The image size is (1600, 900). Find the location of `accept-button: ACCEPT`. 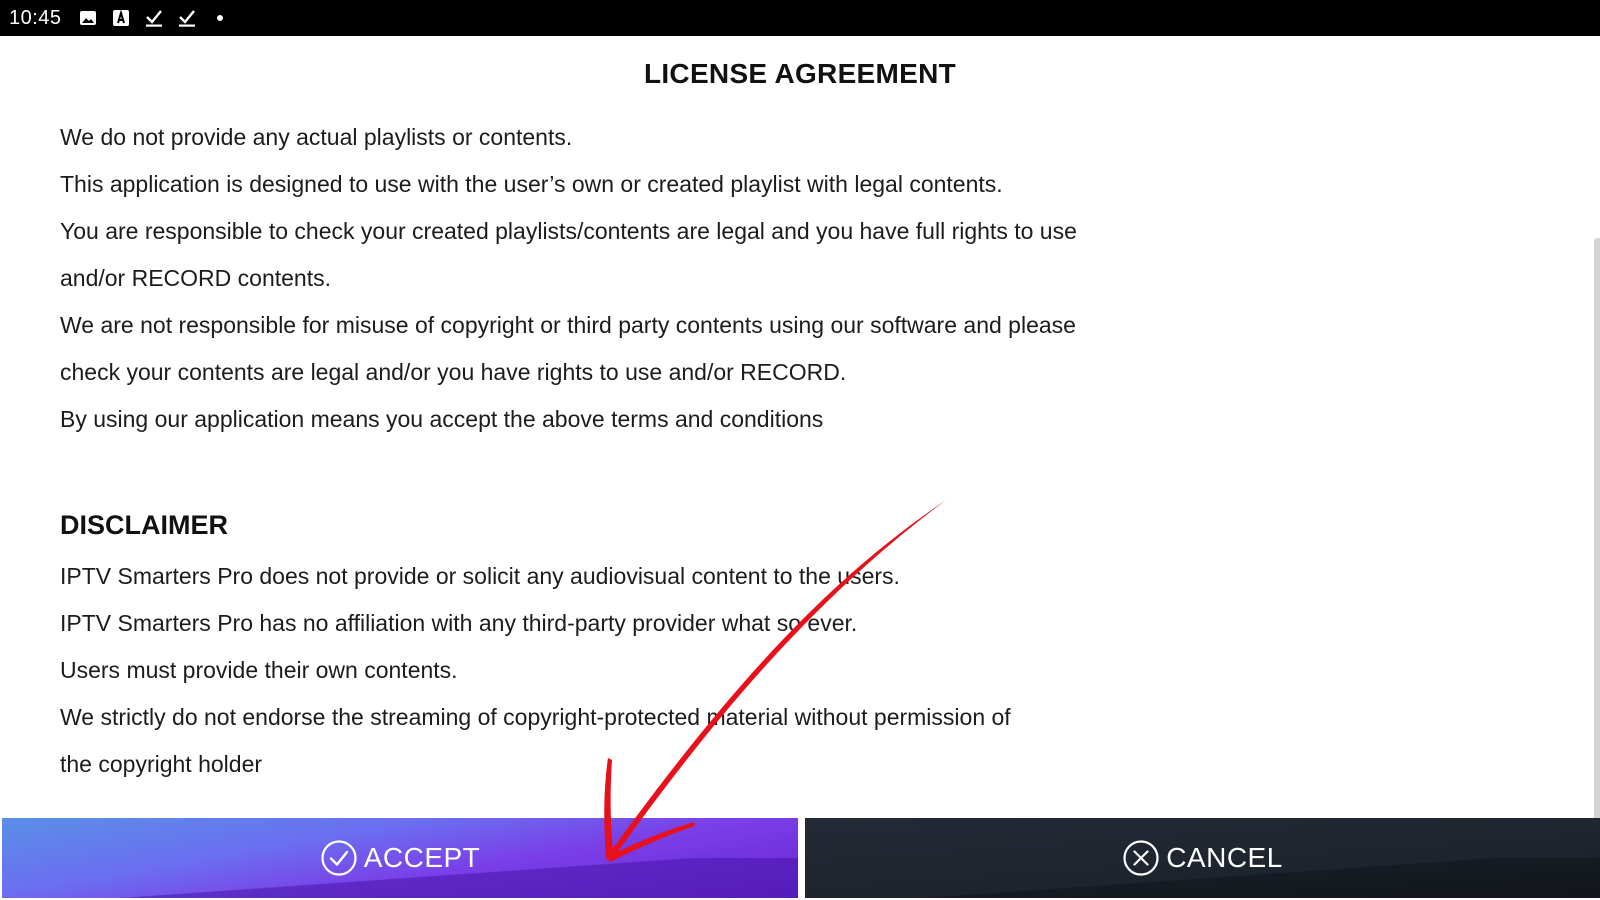

accept-button: ACCEPT is located at coordinates (400, 858).